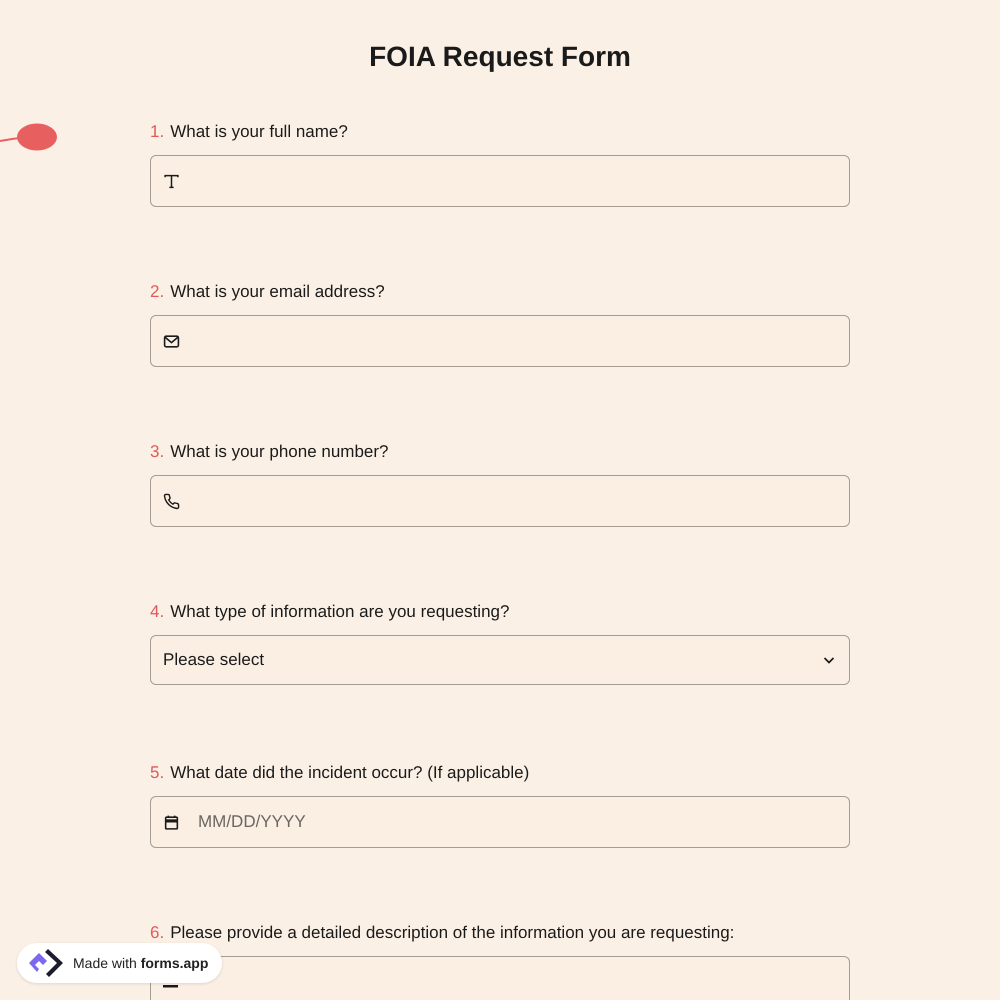  I want to click on question-label: Please provide a detailed description of the information you are requesting:, so click(452, 933).